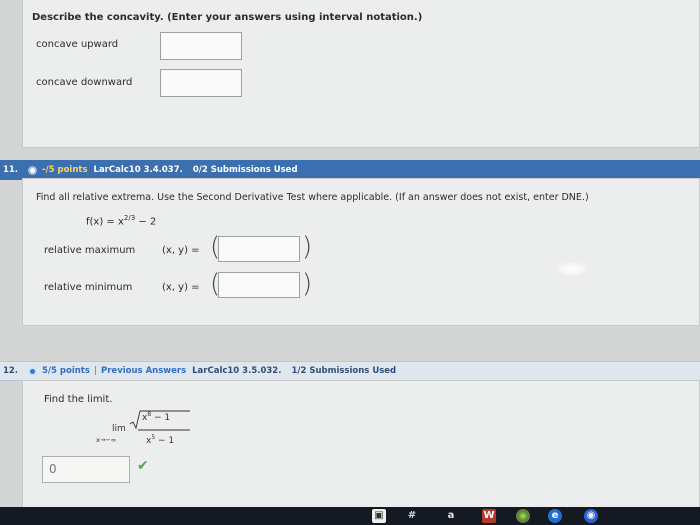 The width and height of the screenshot is (700, 525). Describe the element at coordinates (181, 250) in the screenshot. I see `relative-maximum-xy-label: (x, y) =` at that location.